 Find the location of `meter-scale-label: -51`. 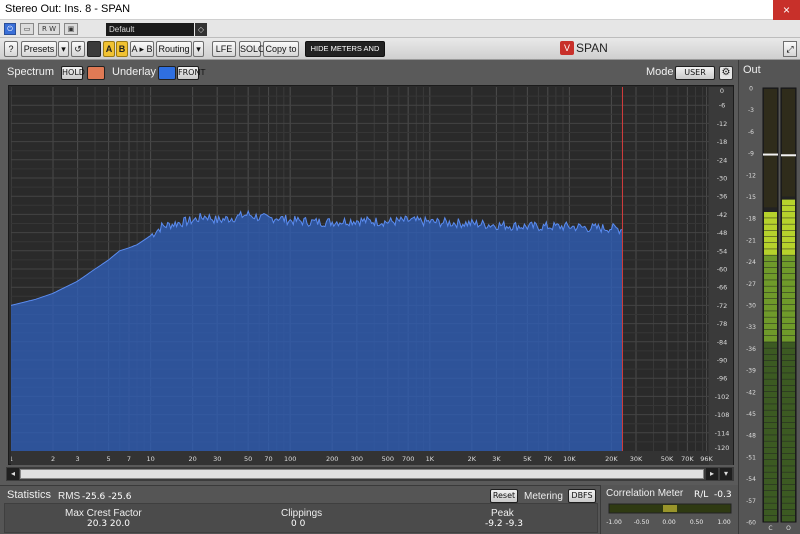

meter-scale-label: -51 is located at coordinates (751, 457).